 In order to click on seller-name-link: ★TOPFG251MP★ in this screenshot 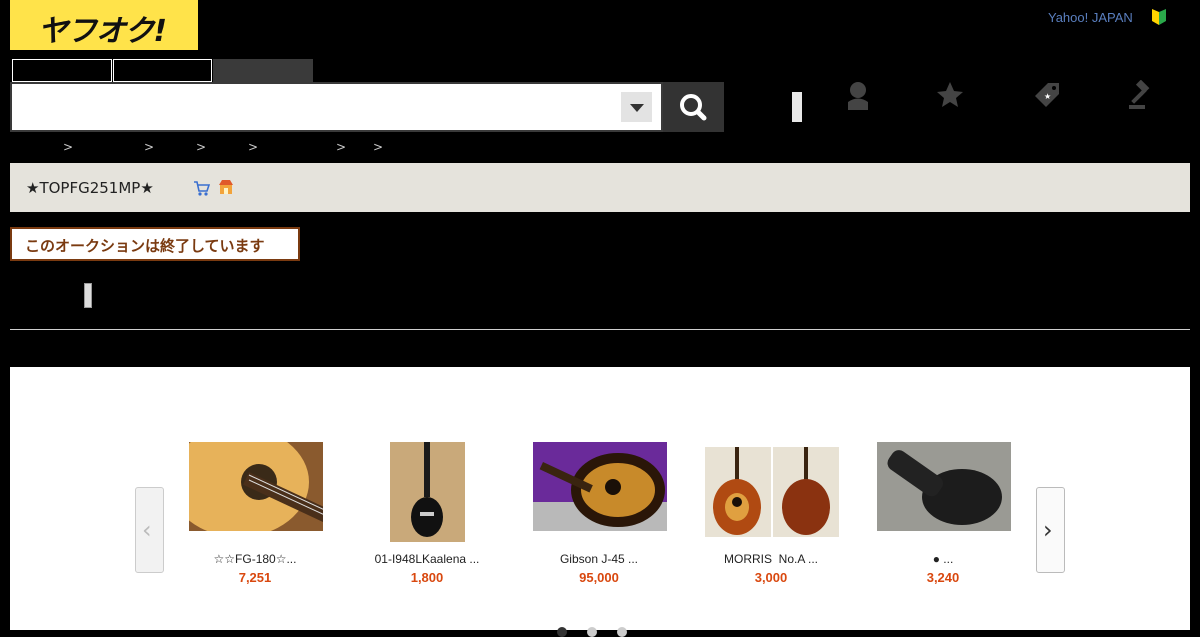, I will do `click(90, 188)`.